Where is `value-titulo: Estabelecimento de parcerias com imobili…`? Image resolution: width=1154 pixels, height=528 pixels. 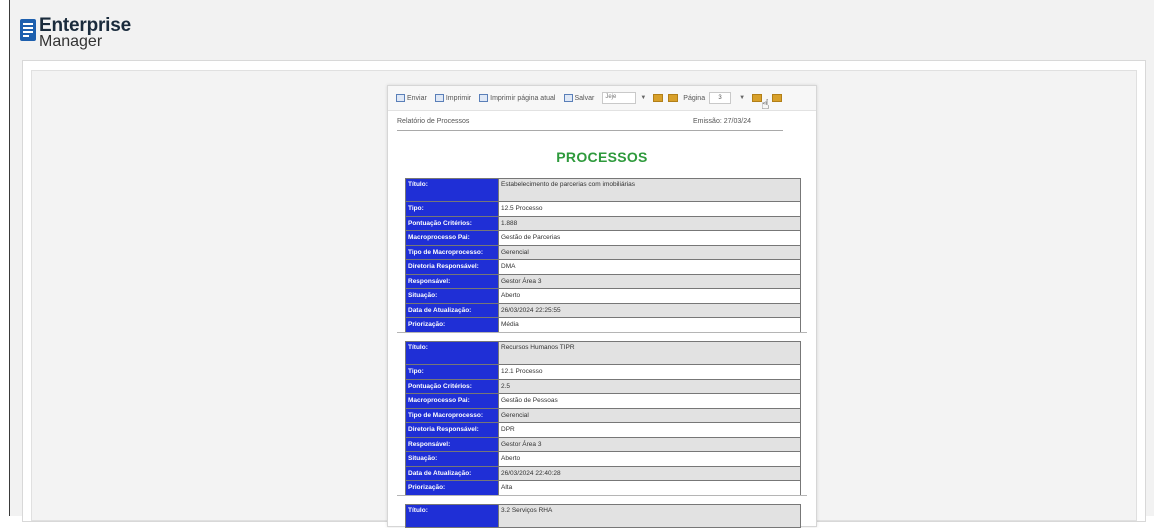
value-titulo: Estabelecimento de parcerias com imobili… is located at coordinates (649, 190).